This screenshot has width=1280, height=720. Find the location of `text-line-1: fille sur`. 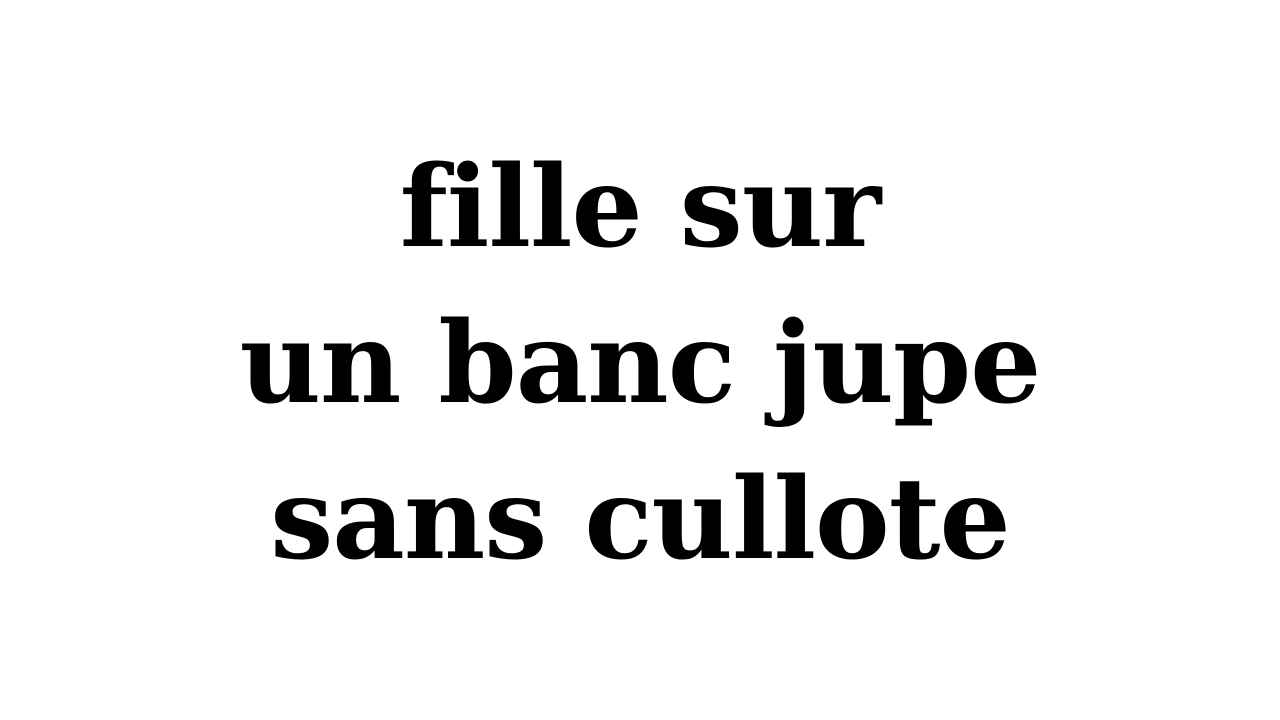

text-line-1: fille sur is located at coordinates (640, 207).